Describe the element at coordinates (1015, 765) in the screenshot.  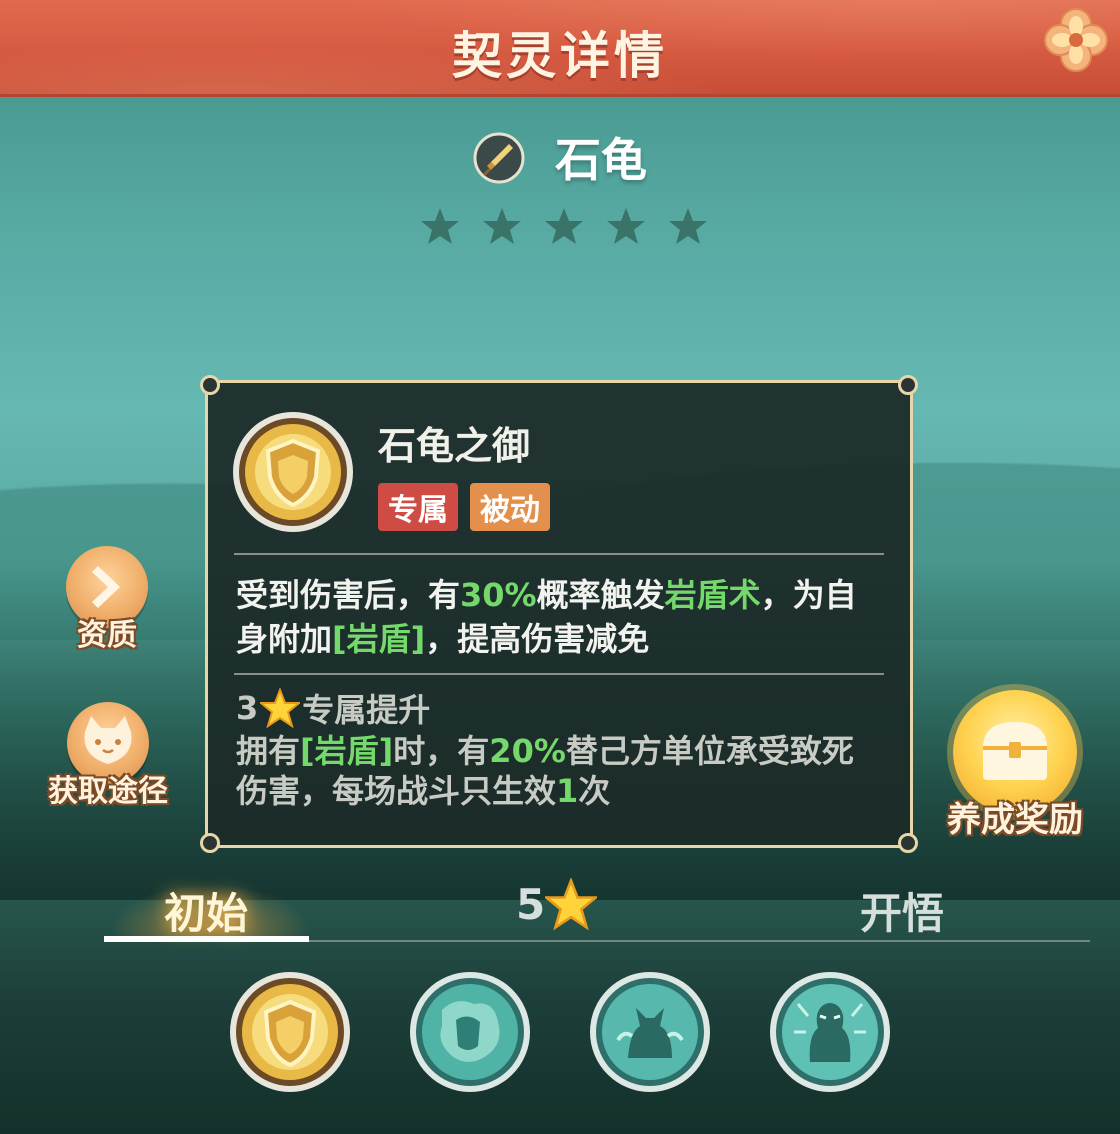
I see `growth-reward-button: 养成奖励` at that location.